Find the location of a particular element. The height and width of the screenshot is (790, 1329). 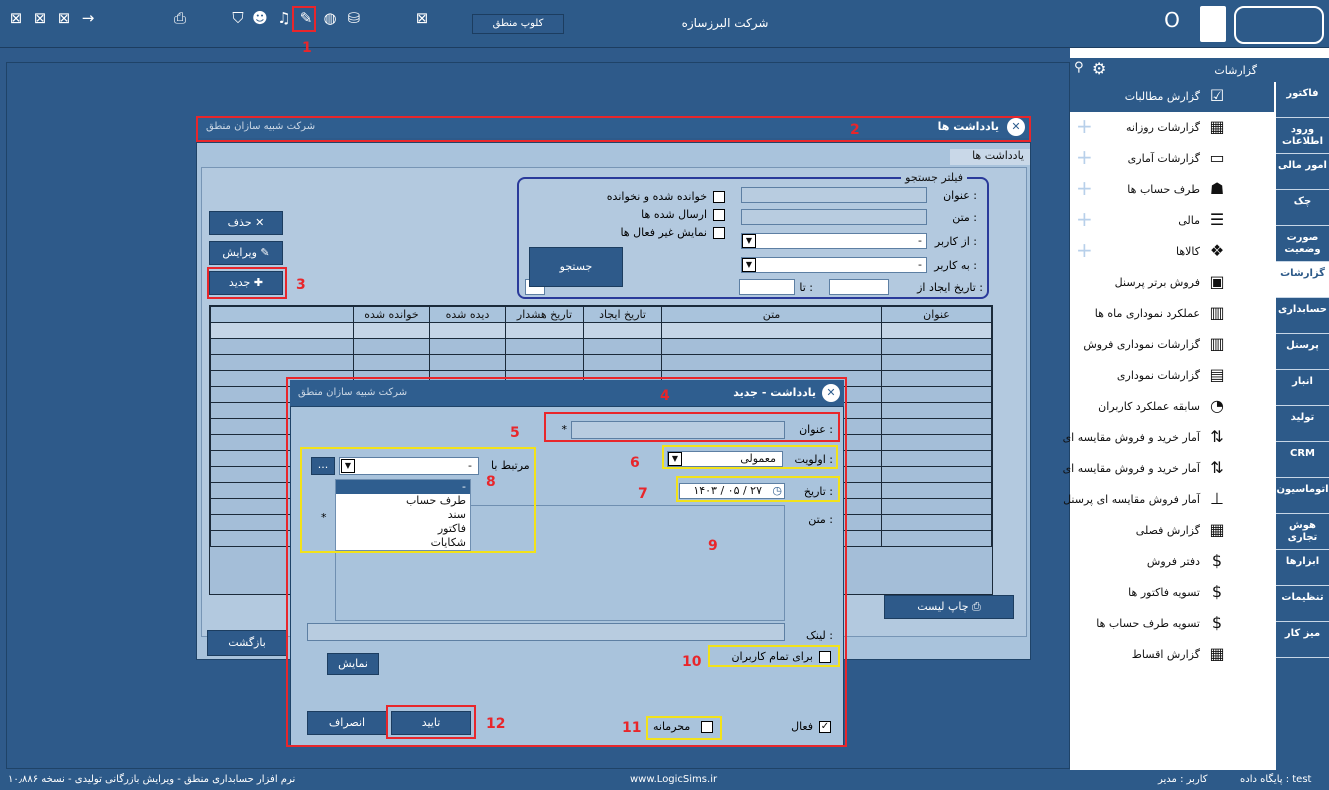

sent-checkbox is located at coordinates (719, 215).